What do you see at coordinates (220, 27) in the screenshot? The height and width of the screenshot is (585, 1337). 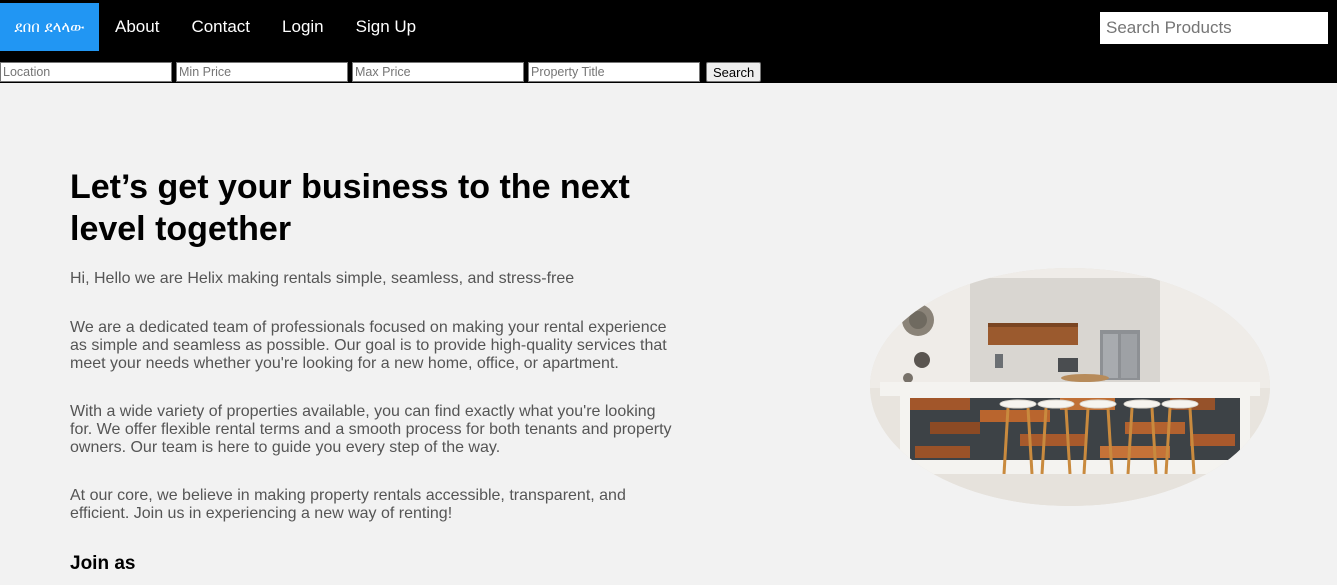 I see `nav-contact-link: Contact` at bounding box center [220, 27].